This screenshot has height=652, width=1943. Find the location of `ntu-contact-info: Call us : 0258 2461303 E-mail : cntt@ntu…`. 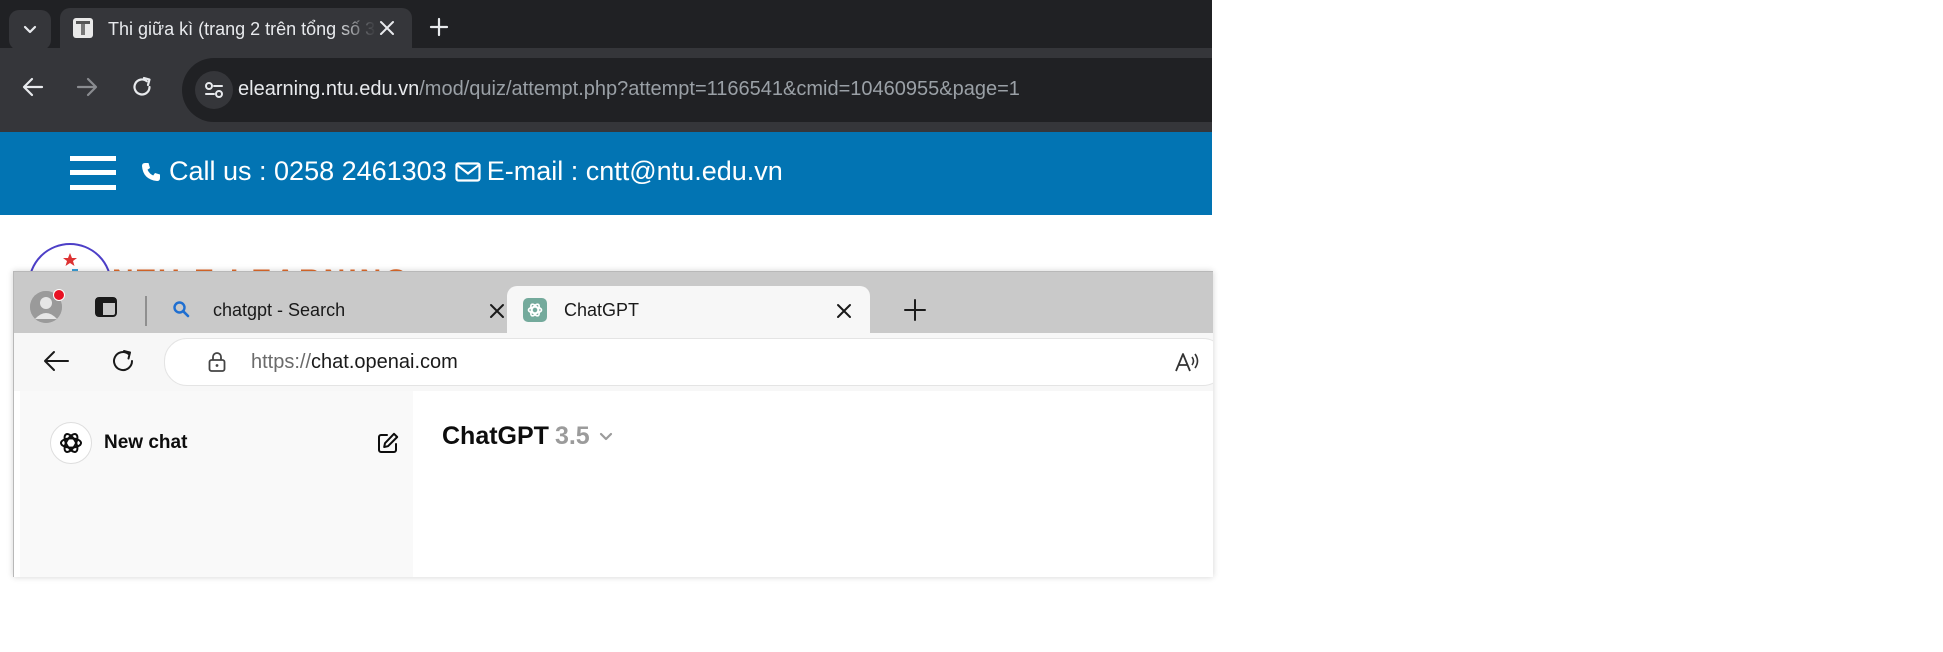

ntu-contact-info: Call us : 0258 2461303 E-mail : cntt@ntu… is located at coordinates (461, 171).